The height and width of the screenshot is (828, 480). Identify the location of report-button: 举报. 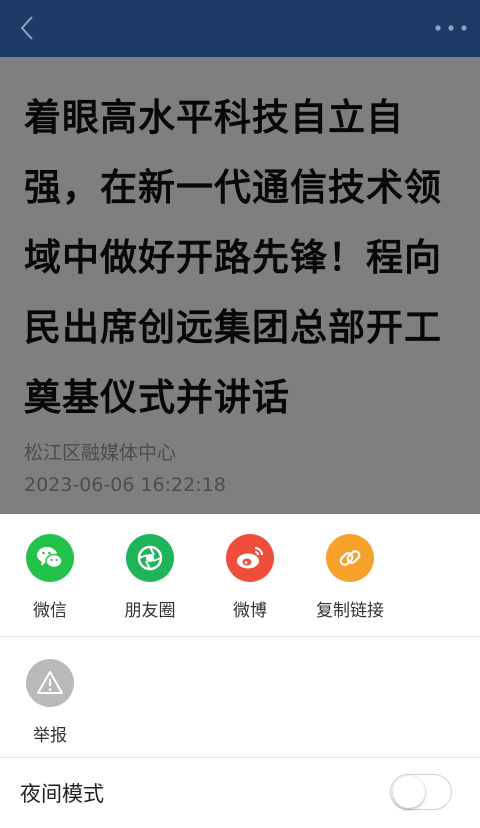
(50, 702).